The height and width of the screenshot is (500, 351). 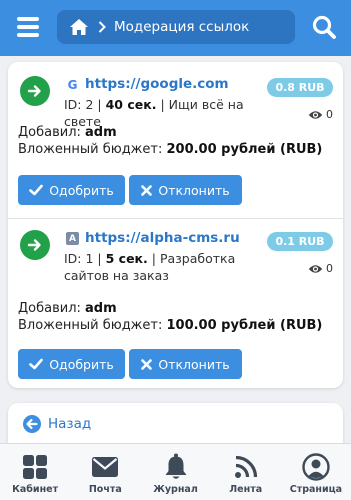 I want to click on bell-icon, so click(x=176, y=467).